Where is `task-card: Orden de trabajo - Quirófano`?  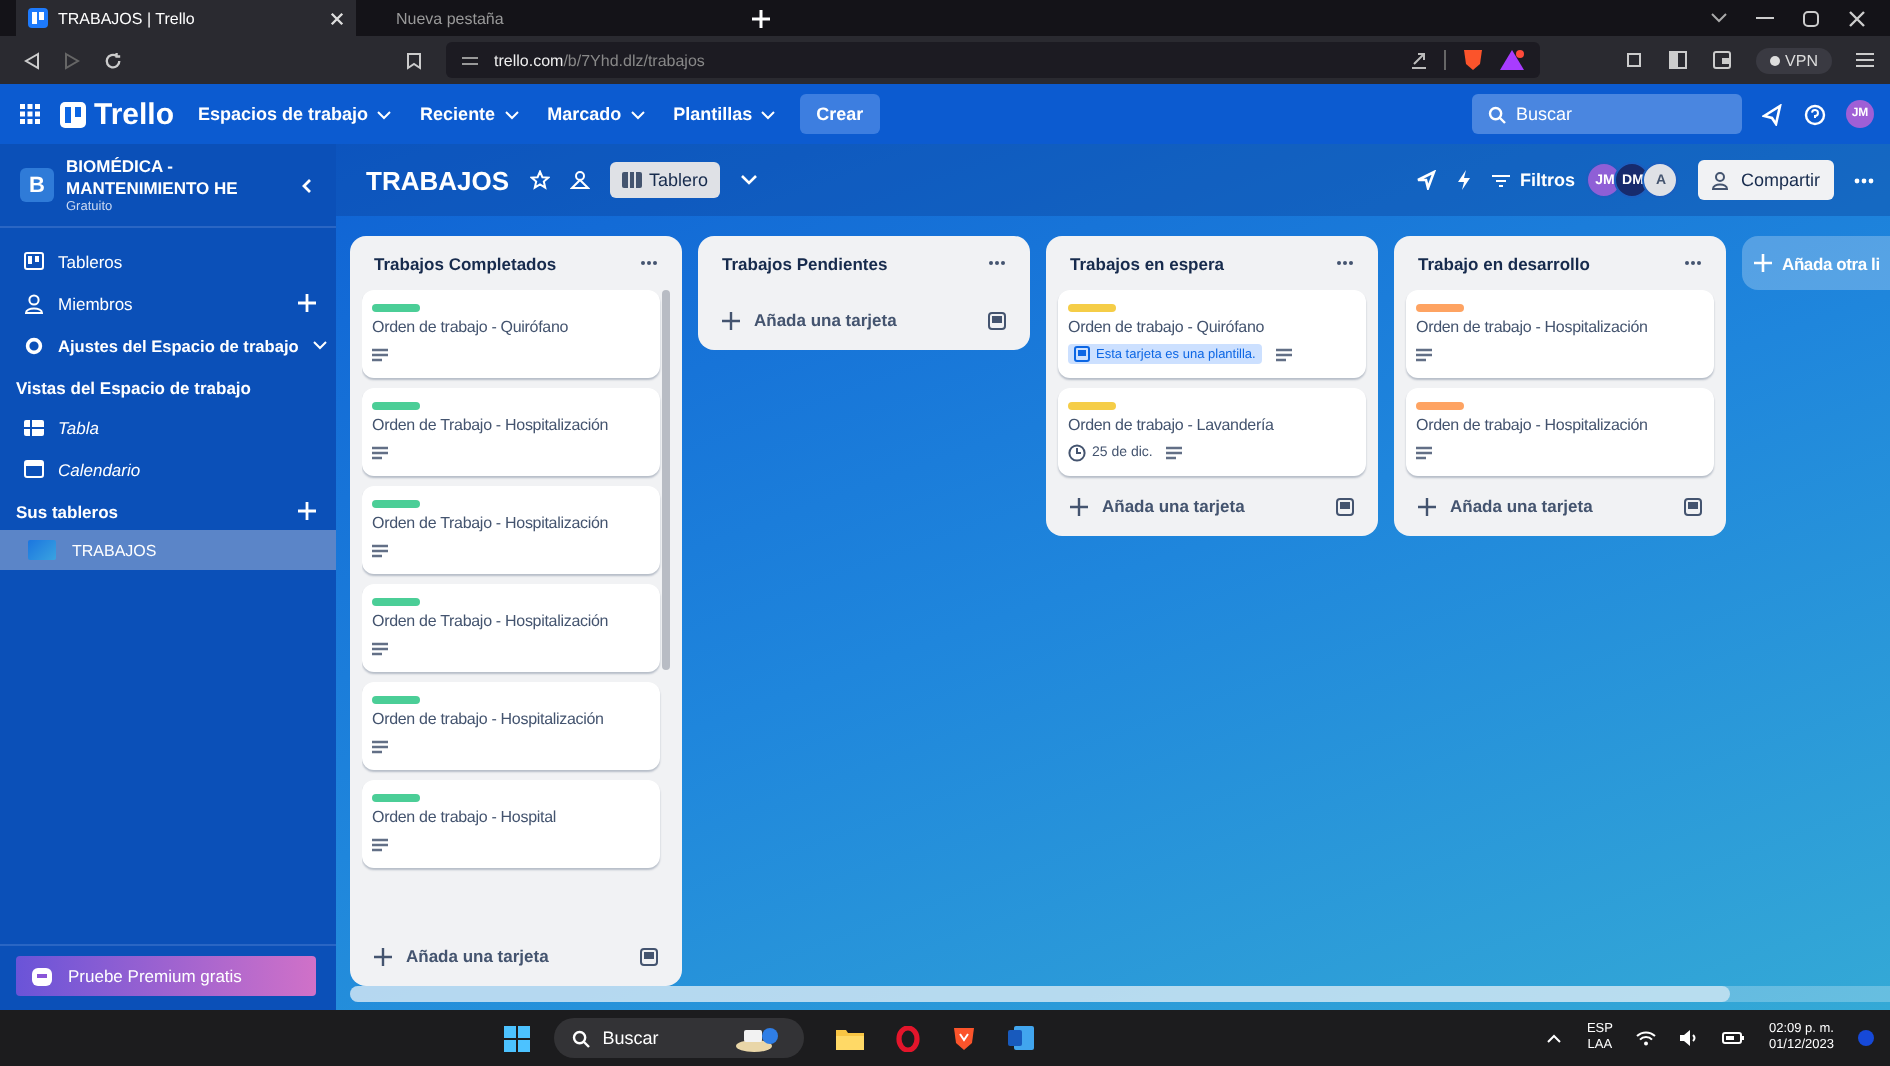
task-card: Orden de trabajo - Quirófano is located at coordinates (511, 334).